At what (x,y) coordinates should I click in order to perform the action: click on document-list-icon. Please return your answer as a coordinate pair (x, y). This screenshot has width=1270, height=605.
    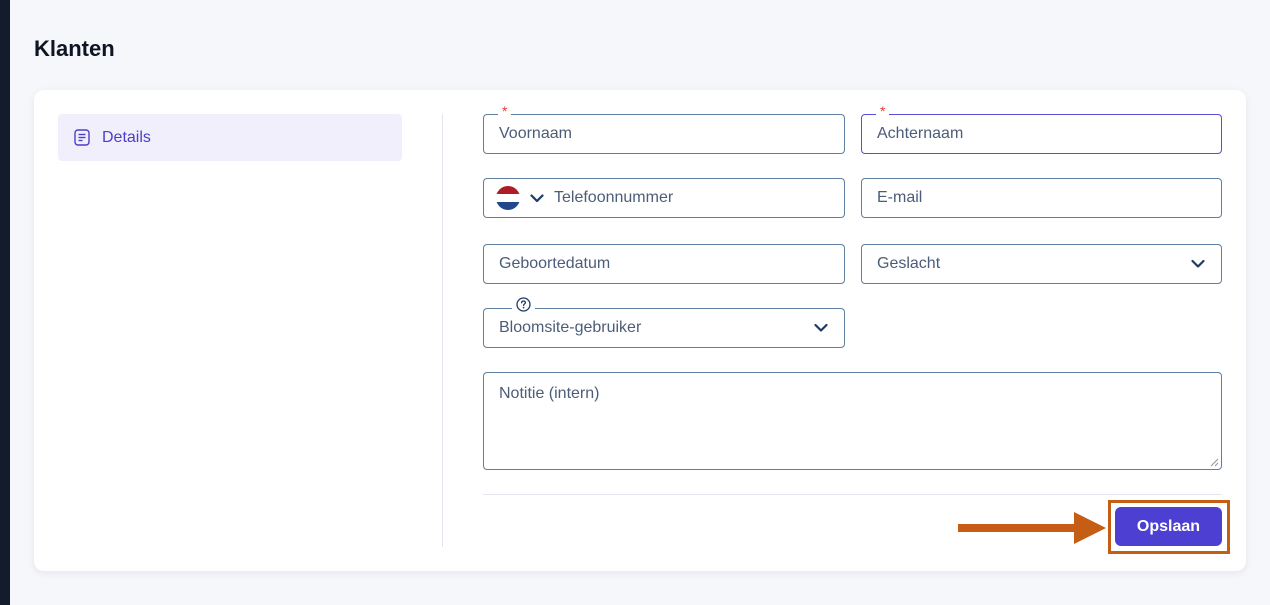
    Looking at the image, I should click on (82, 137).